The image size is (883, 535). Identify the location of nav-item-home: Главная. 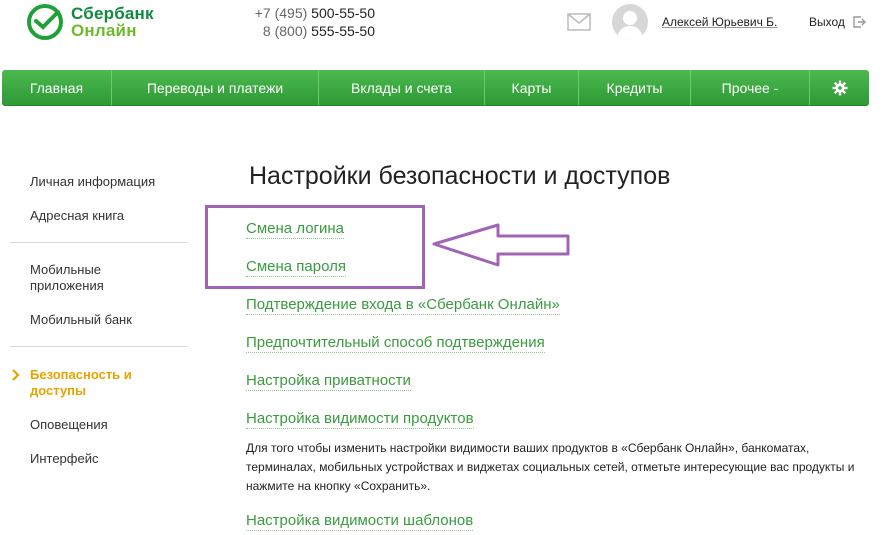
(57, 87).